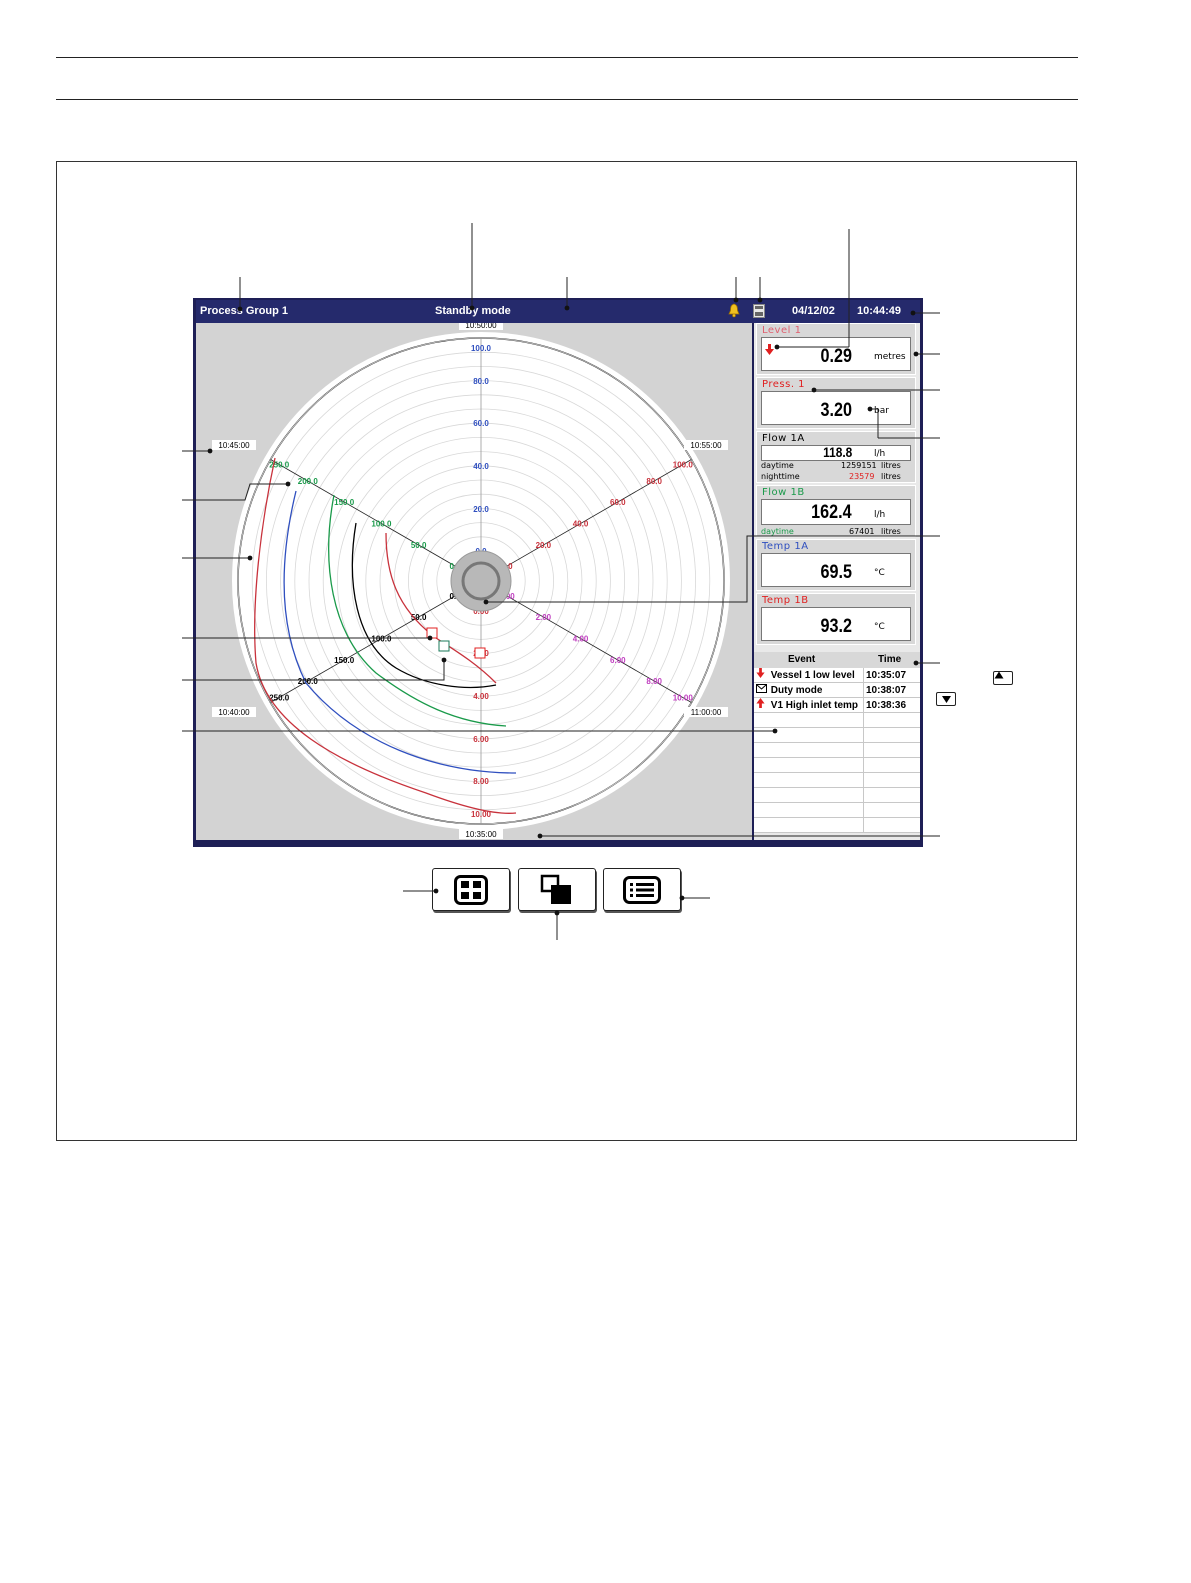 The image size is (1191, 1583). What do you see at coordinates (481, 781) in the screenshot?
I see `scale-tick-label: 8.00` at bounding box center [481, 781].